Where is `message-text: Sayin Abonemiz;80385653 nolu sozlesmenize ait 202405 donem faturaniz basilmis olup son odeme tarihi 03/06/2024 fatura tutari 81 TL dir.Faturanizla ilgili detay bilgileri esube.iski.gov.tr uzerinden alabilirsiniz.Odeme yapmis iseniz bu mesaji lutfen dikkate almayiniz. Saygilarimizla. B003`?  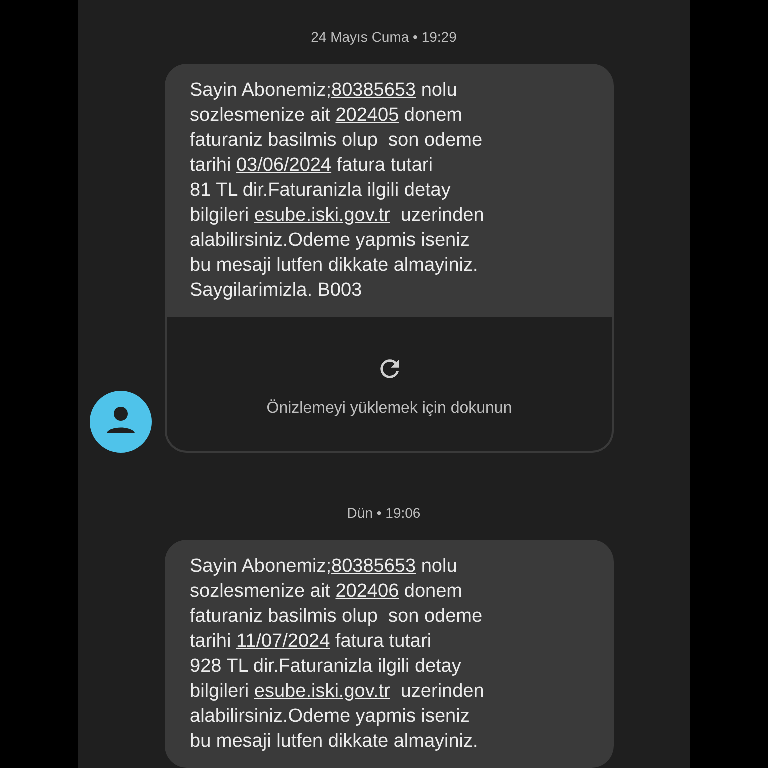 message-text: Sayin Abonemiz;80385653 nolu sozlesmenize ait 202405 donem faturaniz basilmis olup son odeme tarihi 03/06/2024 fatura tutari 81 TL dir.Faturanizla ilgili detay bilgileri esube.iski.gov.tr uzerinden alabilirsiniz.Odeme yapmis iseniz bu mesaji lutfen dikkate almayiniz. Saygilarimizla. B003 is located at coordinates (337, 191).